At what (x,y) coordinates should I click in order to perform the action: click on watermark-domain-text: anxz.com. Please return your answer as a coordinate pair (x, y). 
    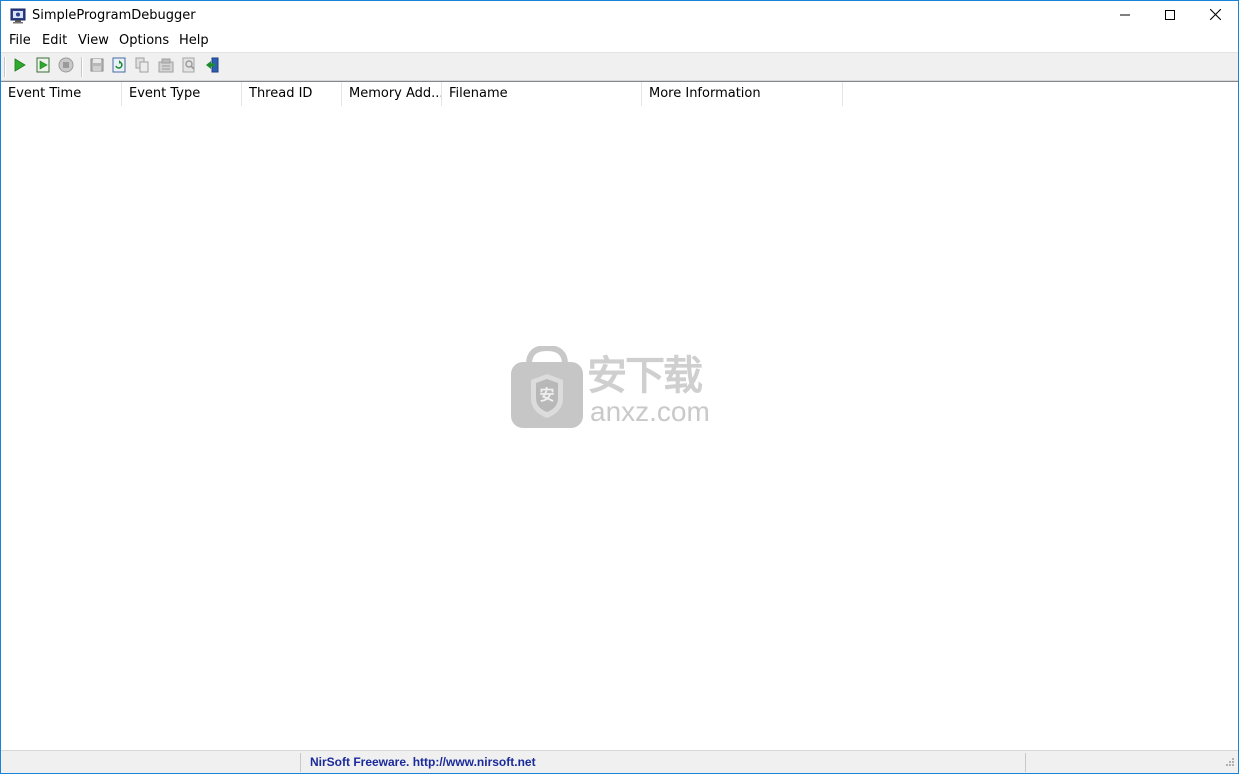
    Looking at the image, I should click on (650, 411).